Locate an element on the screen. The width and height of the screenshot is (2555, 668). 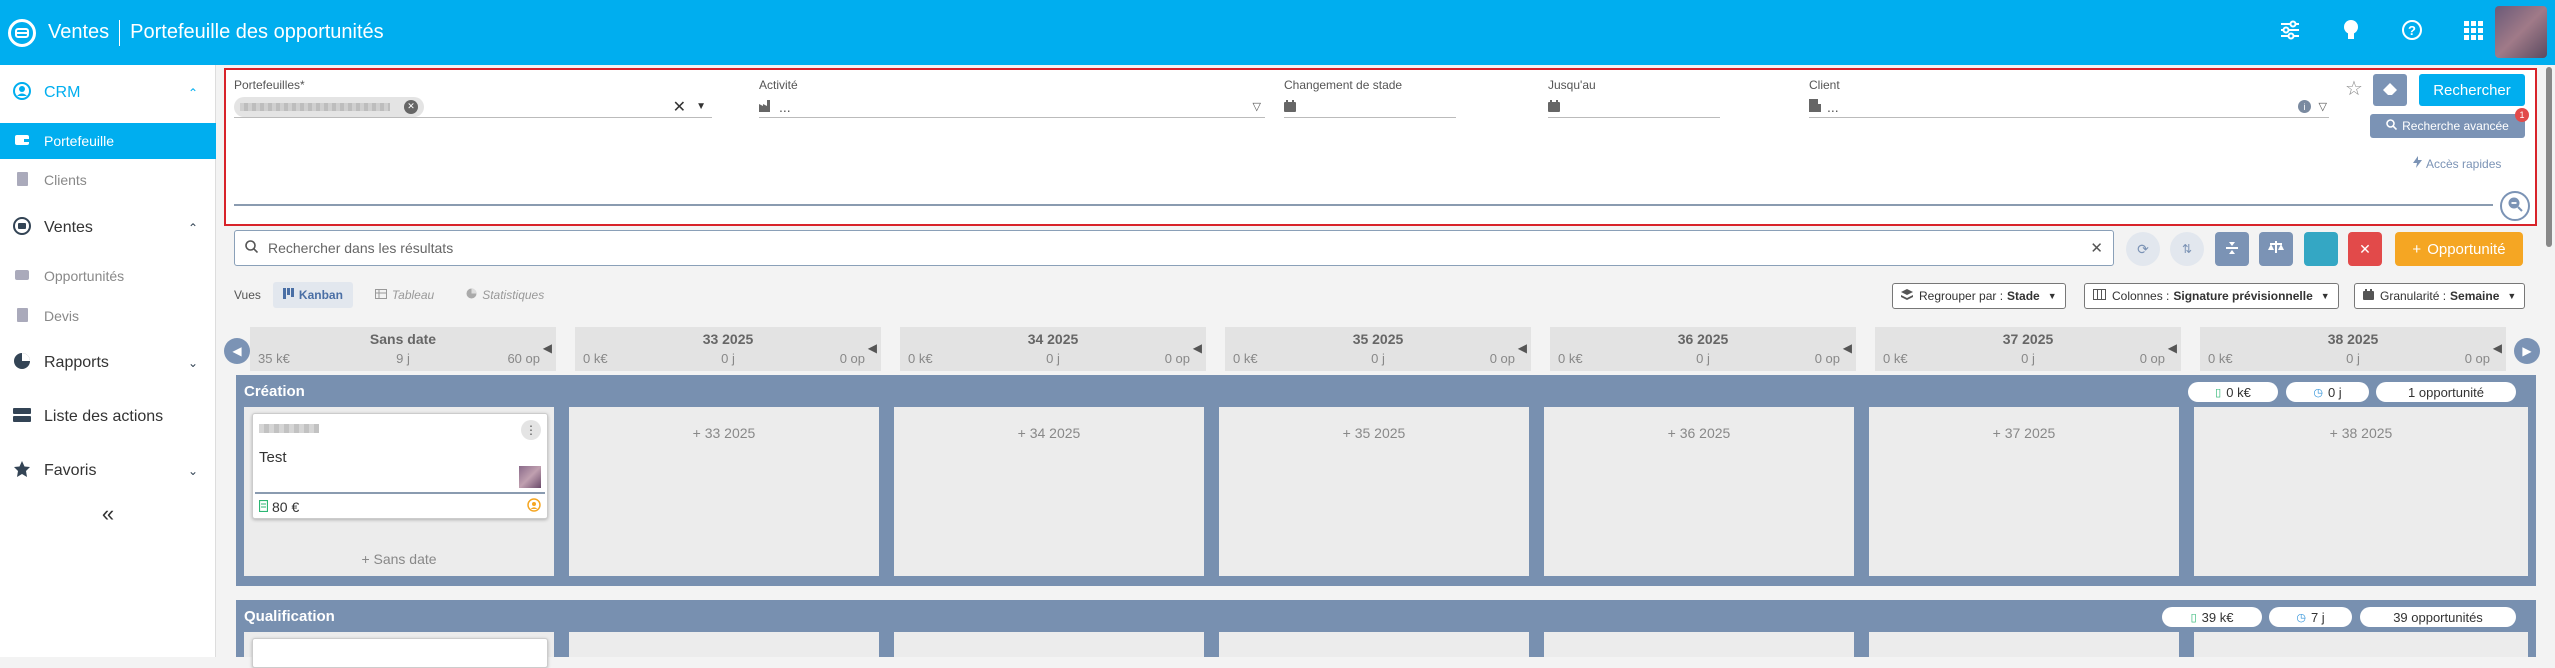
card-divider is located at coordinates (400, 493).